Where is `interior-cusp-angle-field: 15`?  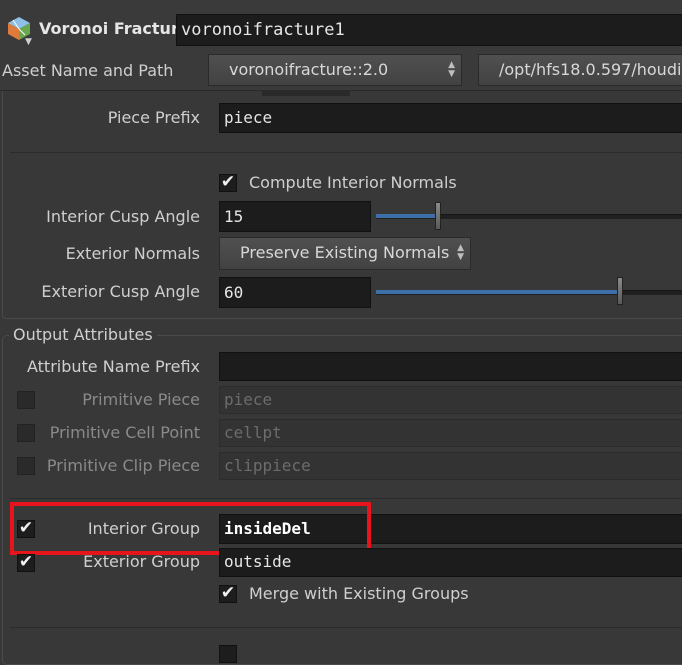 interior-cusp-angle-field: 15 is located at coordinates (295, 216).